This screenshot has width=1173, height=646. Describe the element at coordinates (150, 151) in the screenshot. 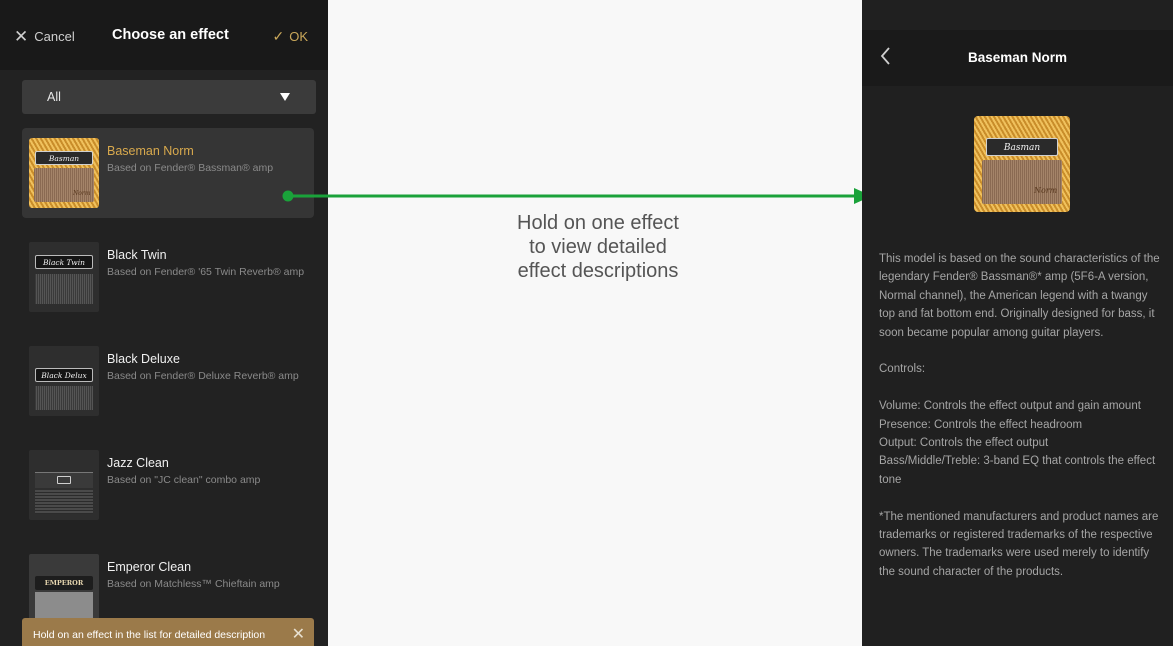

I see `effect-name: Baseman Norm` at that location.